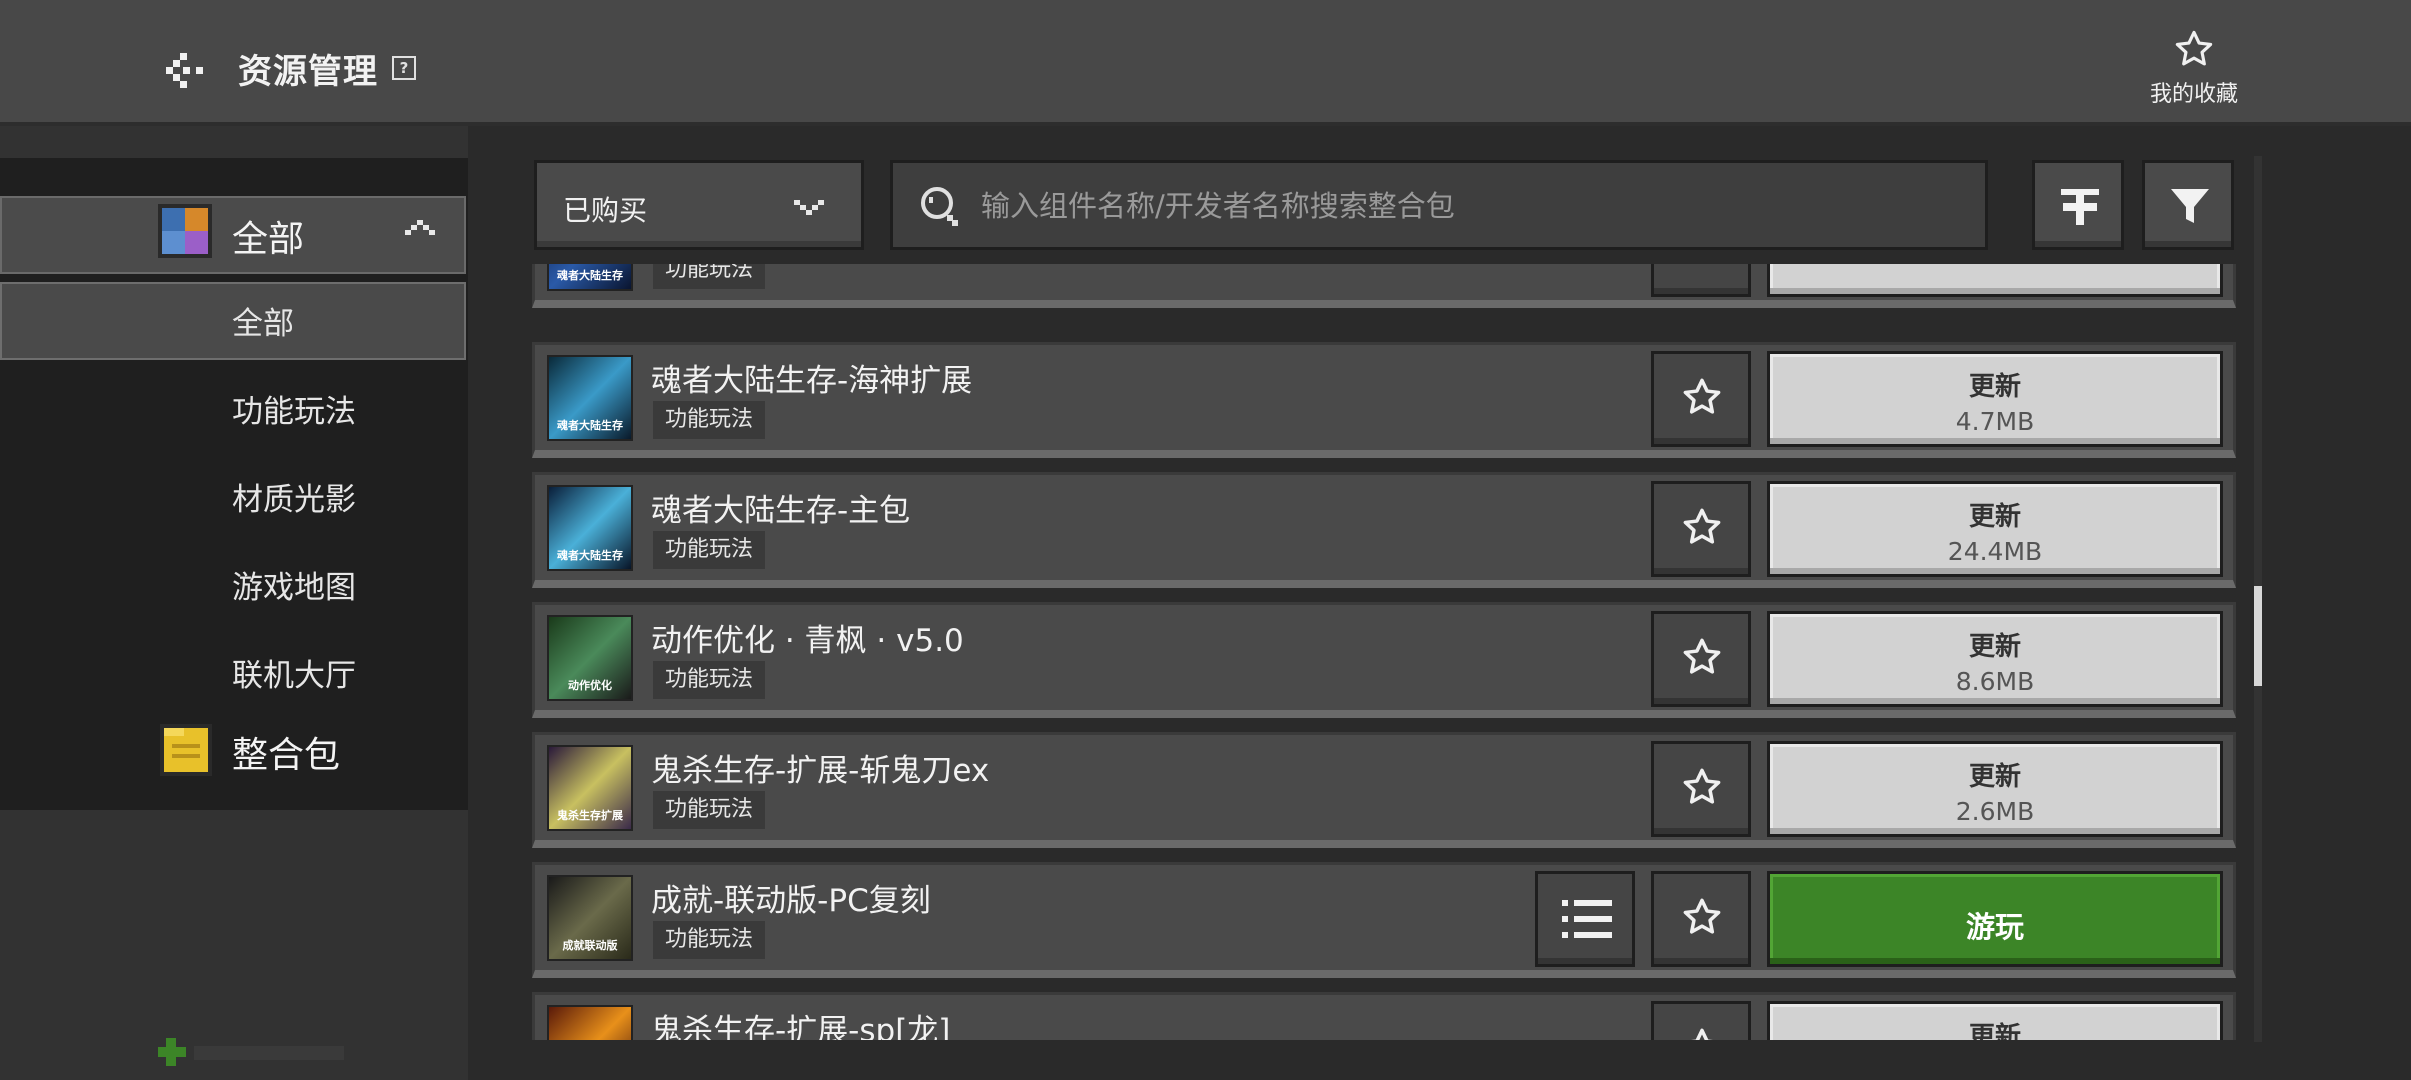 The image size is (2411, 1080). What do you see at coordinates (1384, 790) in the screenshot?
I see `list-item: 鬼杀生存扩展 鬼杀生存-扩展-斩鬼刀ex 功能玩法 更新 2.6MB` at bounding box center [1384, 790].